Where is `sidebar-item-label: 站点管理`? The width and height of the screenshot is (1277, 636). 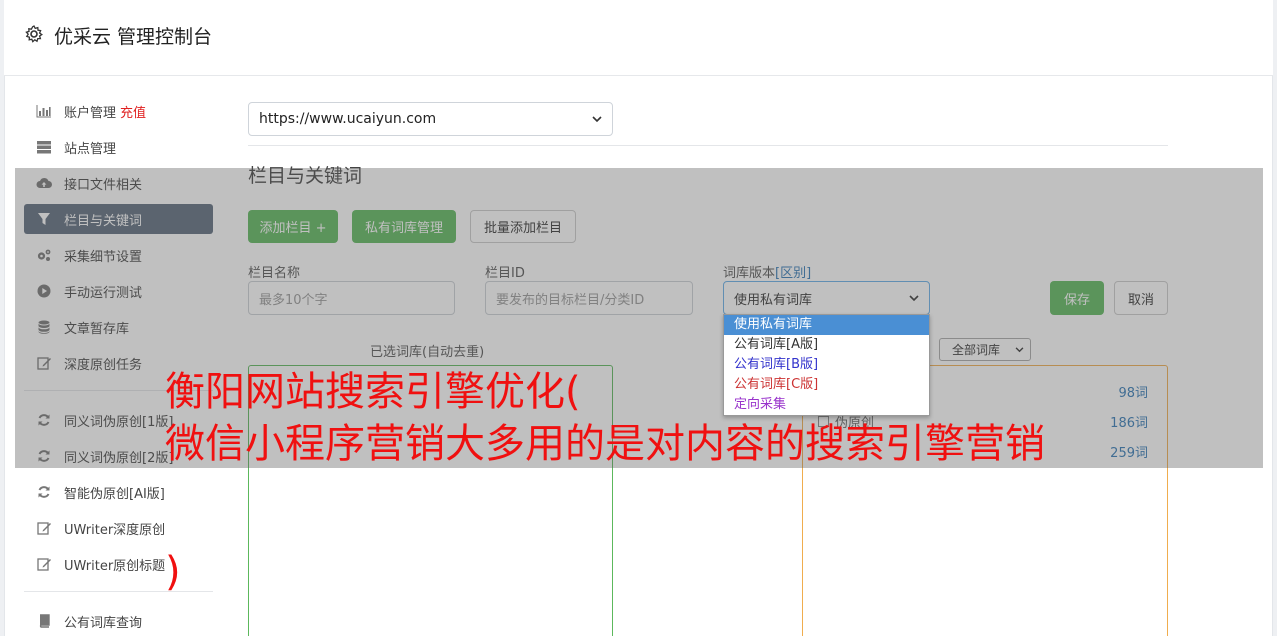
sidebar-item-label: 站点管理 is located at coordinates (90, 149).